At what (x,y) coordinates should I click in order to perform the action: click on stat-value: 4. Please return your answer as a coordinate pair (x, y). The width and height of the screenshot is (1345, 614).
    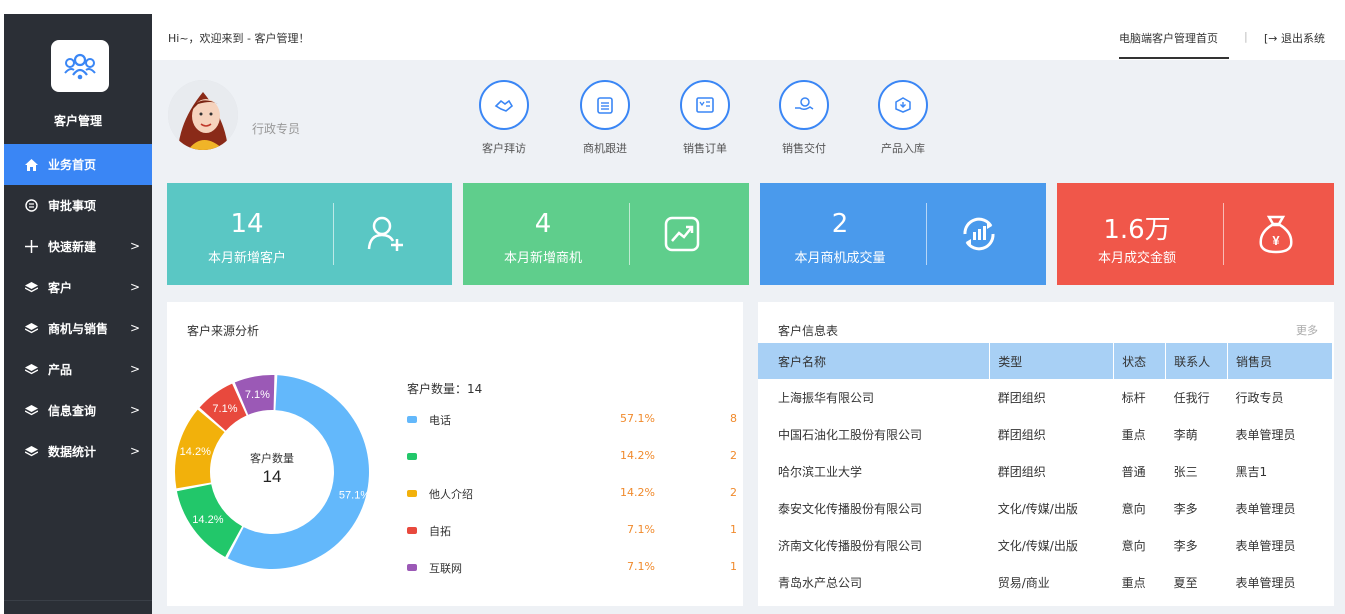
    Looking at the image, I should click on (543, 224).